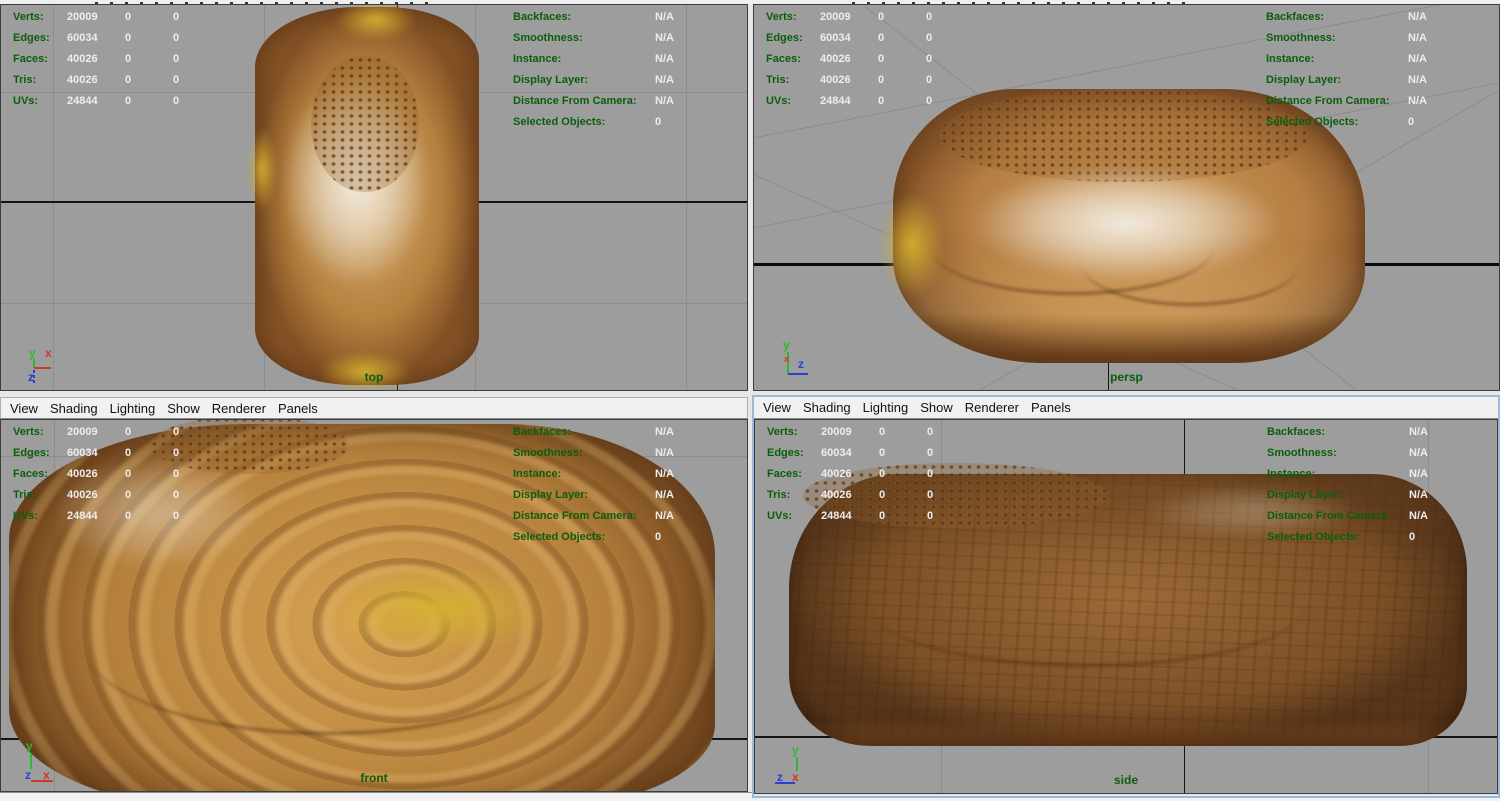  I want to click on hud-stat-label: Distance From Camera:, so click(575, 516).